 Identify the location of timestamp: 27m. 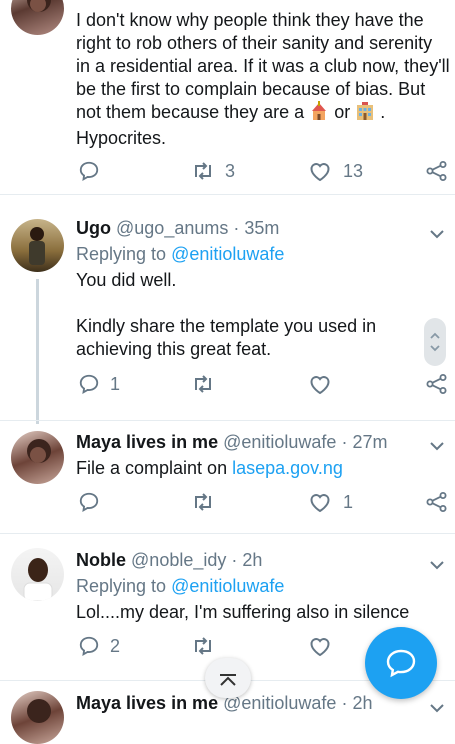
(369, 442).